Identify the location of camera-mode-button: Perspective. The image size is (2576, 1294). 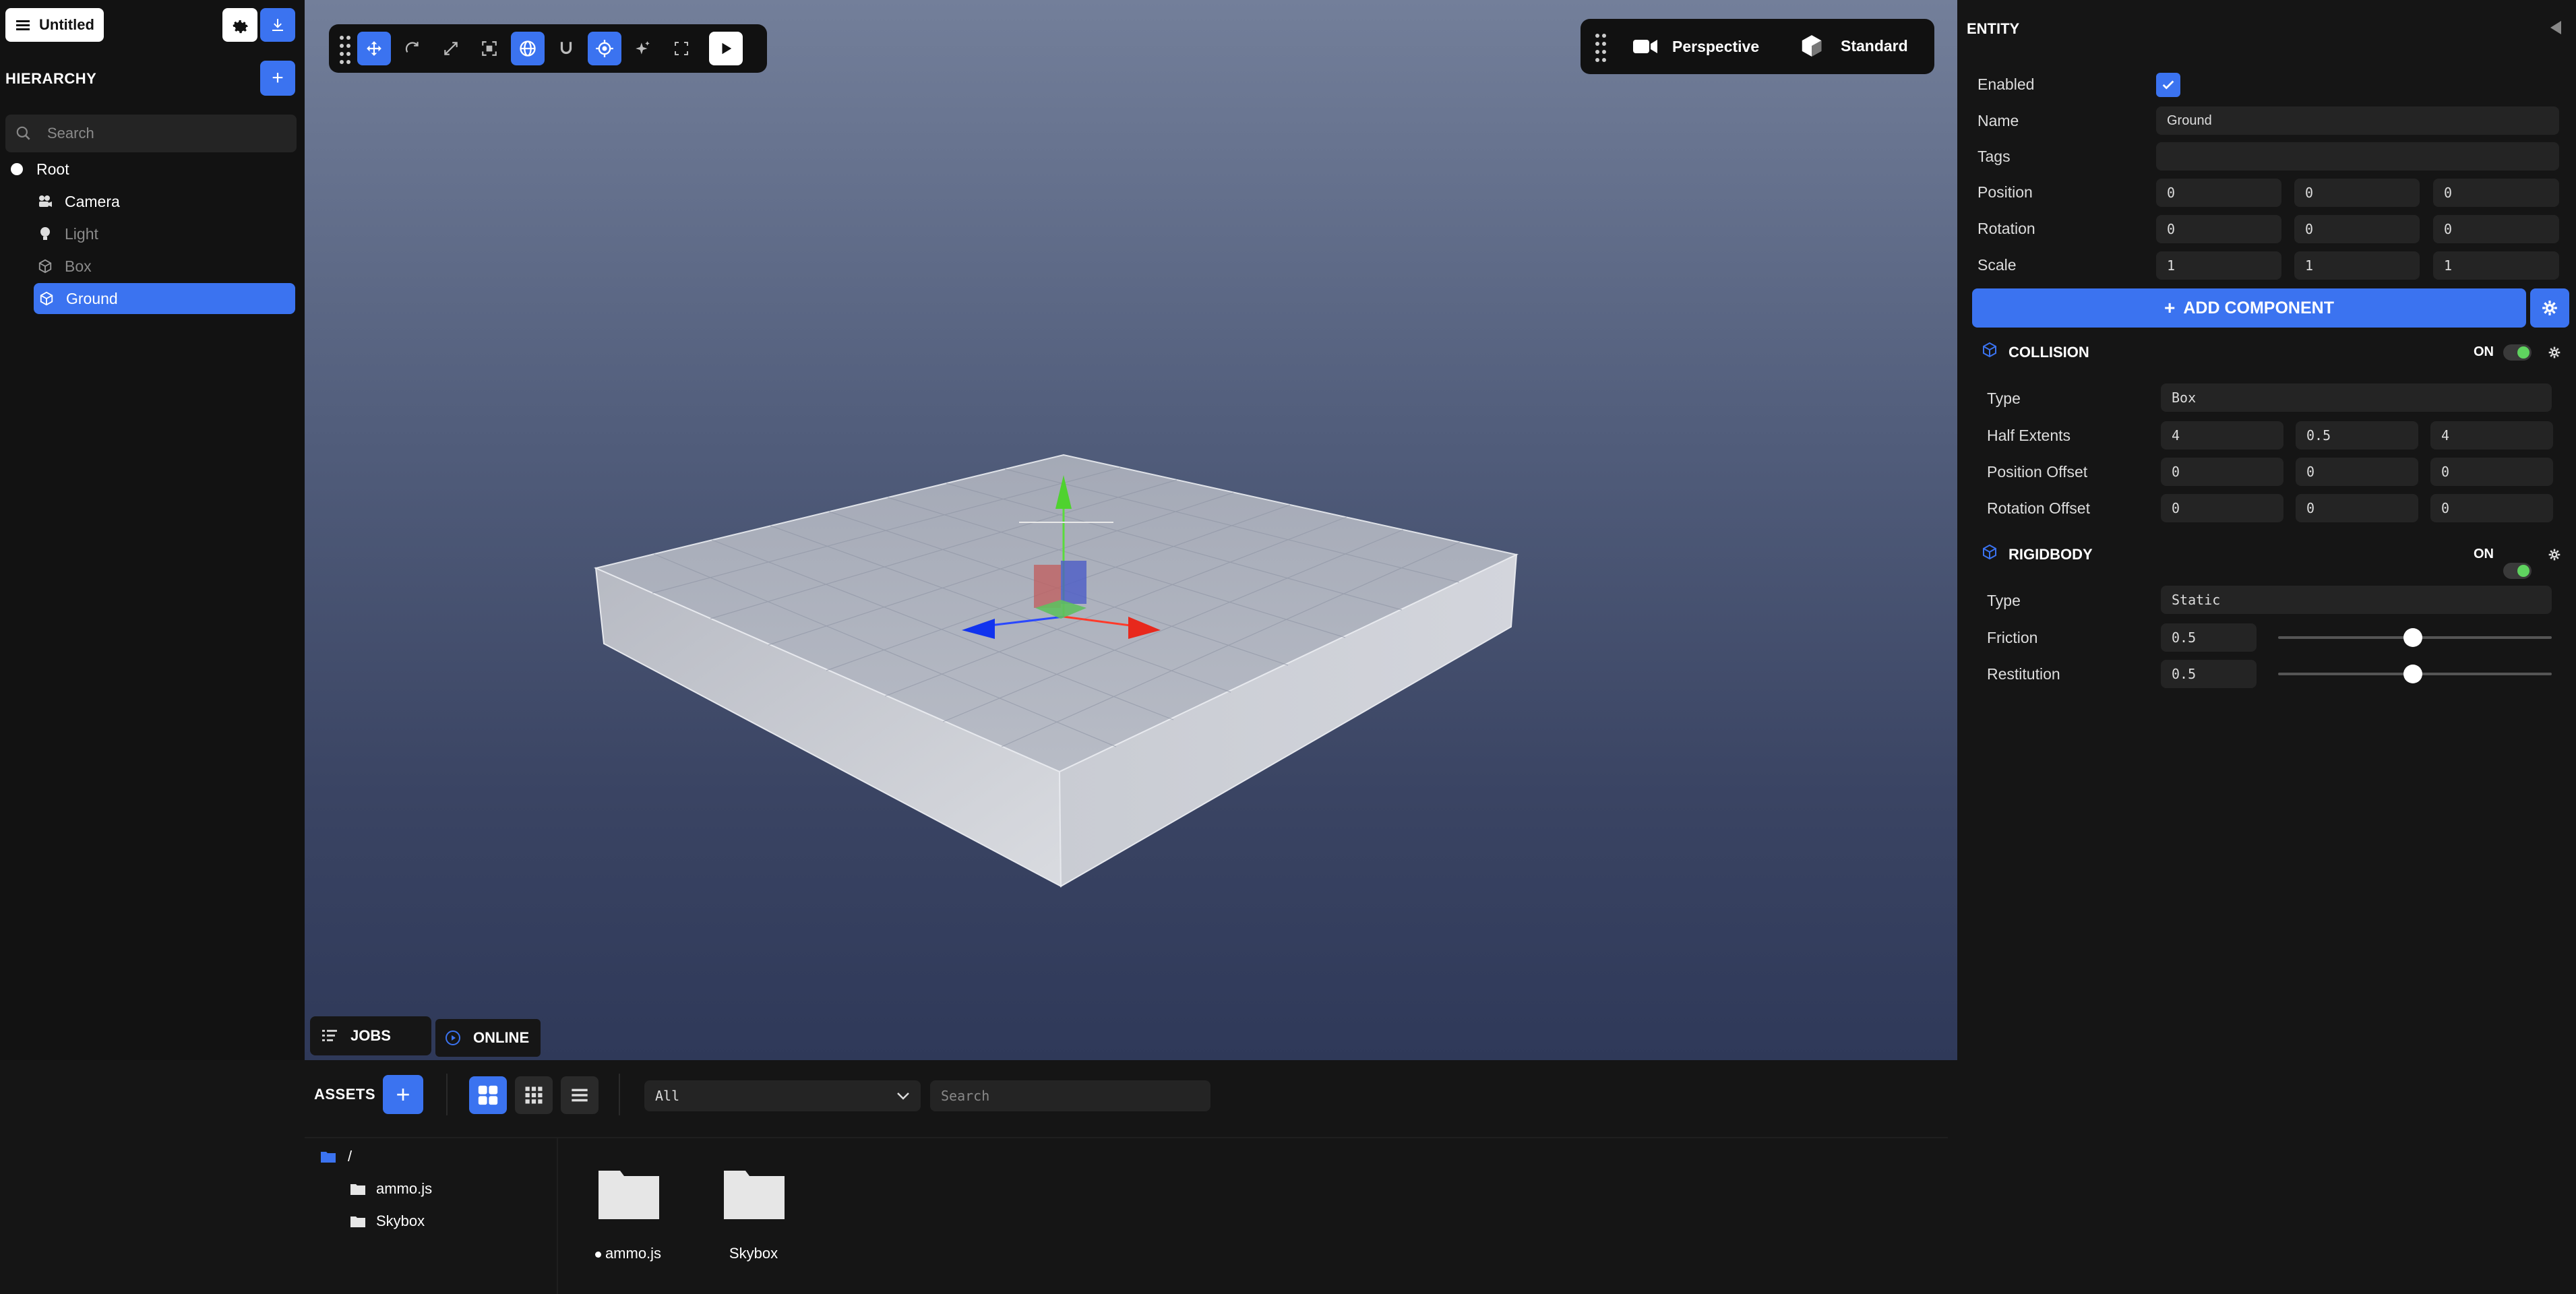
(1695, 46).